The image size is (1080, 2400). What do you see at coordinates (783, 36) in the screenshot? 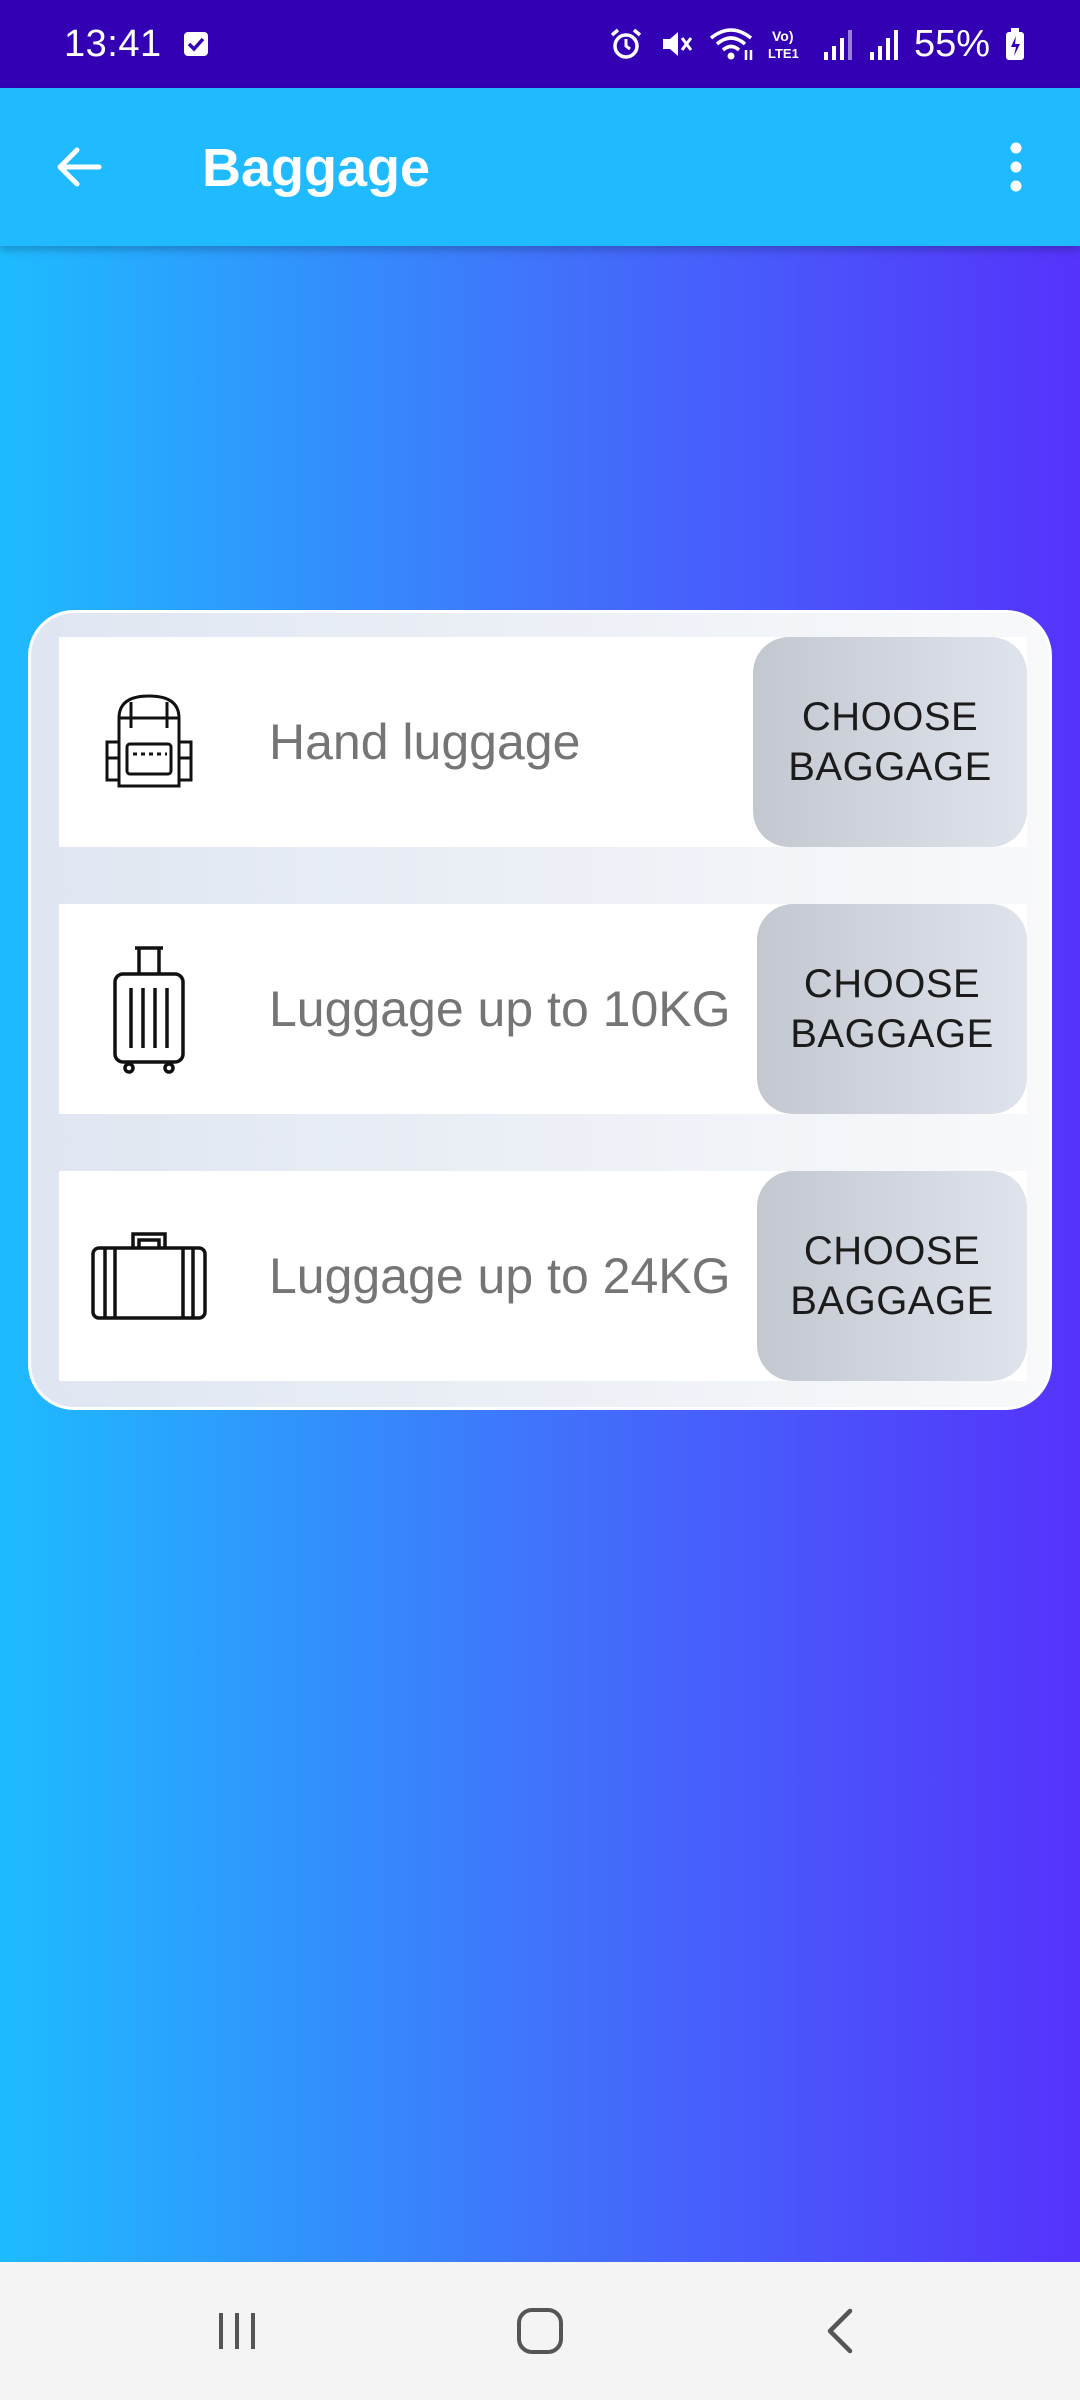
I see `svg-text: Vo)` at bounding box center [783, 36].